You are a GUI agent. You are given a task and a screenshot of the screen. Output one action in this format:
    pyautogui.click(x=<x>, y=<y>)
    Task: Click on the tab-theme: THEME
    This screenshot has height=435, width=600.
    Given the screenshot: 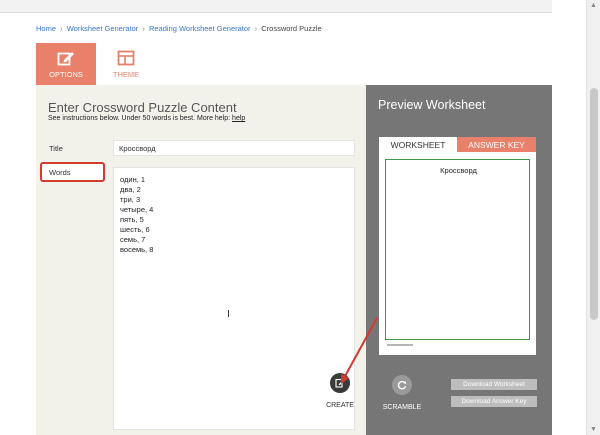 What is the action you would take?
    pyautogui.click(x=126, y=64)
    